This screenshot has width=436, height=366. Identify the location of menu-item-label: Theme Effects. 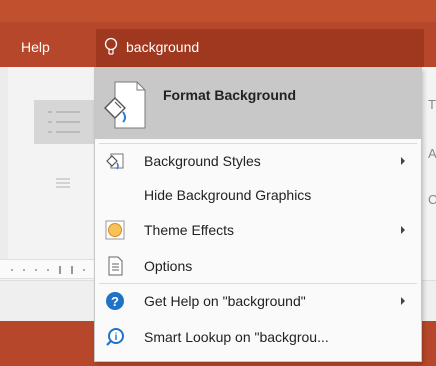
(189, 230).